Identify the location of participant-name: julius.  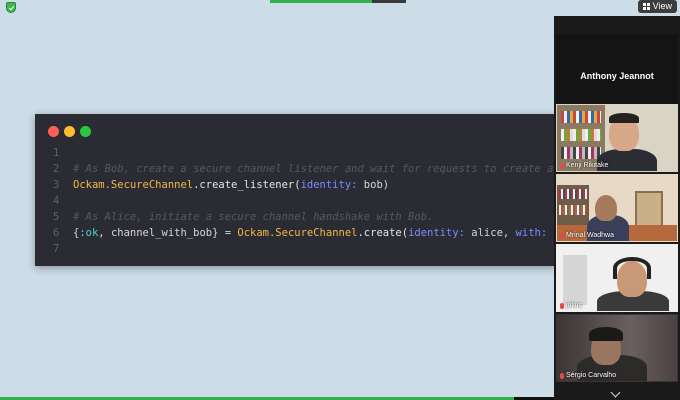
(574, 305).